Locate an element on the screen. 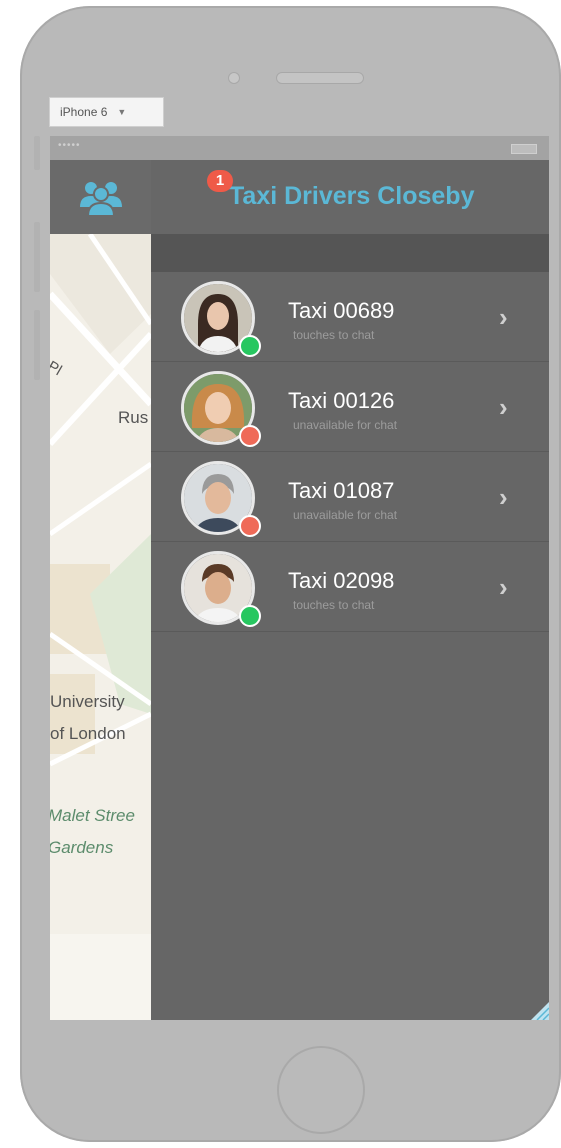 The image size is (561, 1148). signal-dots: ••••• is located at coordinates (69, 145).